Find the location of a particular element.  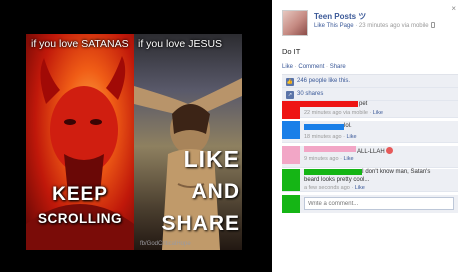

mobile-icon is located at coordinates (433, 25).